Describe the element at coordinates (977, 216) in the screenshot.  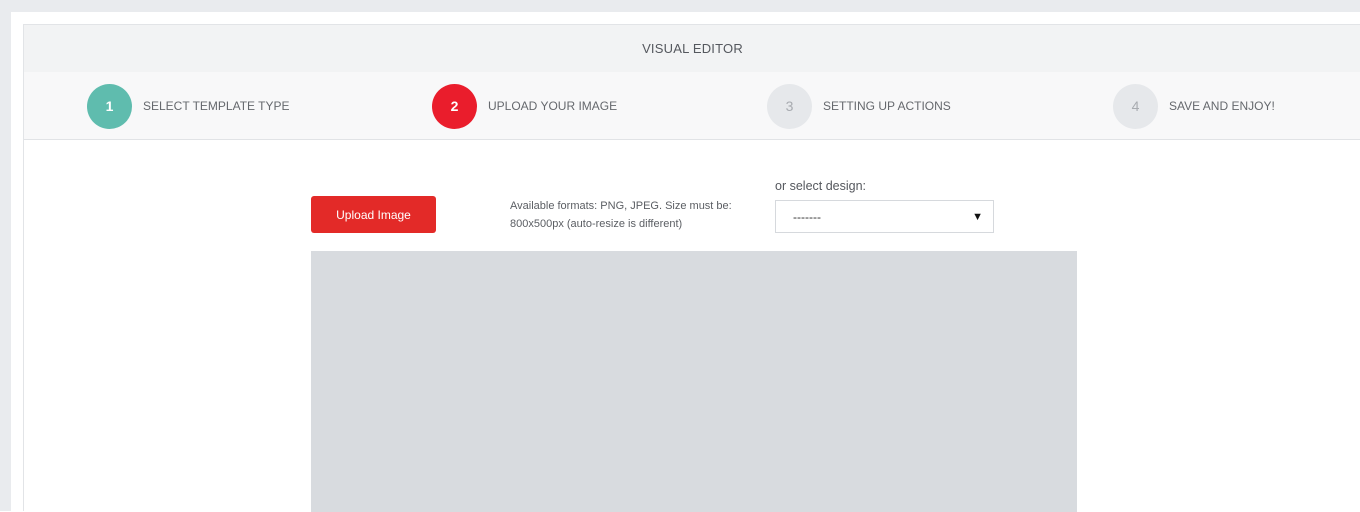
I see `caret-down-icon: ▼` at that location.